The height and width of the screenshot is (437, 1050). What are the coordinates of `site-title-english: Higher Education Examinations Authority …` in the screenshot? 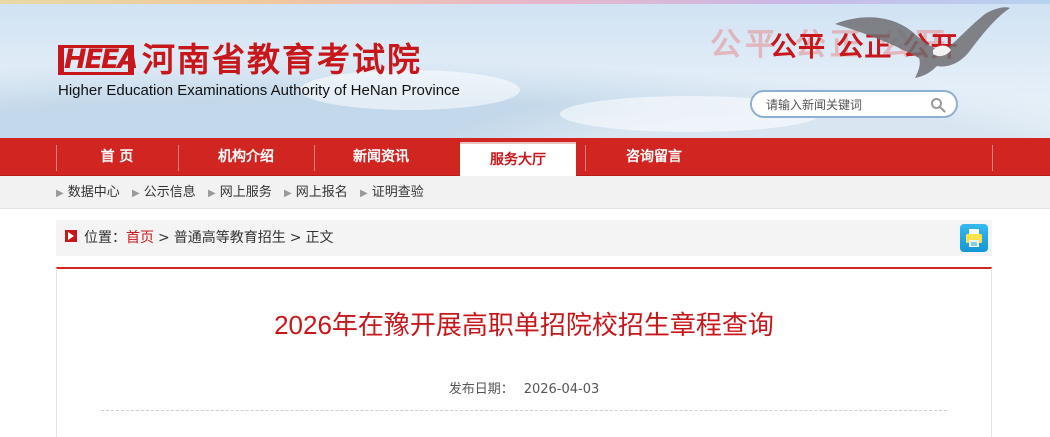 It's located at (259, 90).